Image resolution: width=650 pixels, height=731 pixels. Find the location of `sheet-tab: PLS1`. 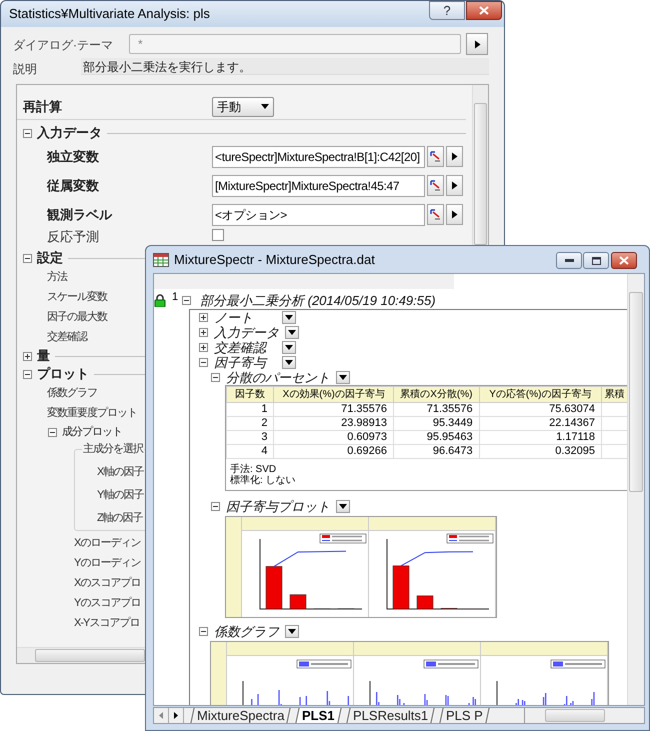

sheet-tab: PLS1 is located at coordinates (319, 715).